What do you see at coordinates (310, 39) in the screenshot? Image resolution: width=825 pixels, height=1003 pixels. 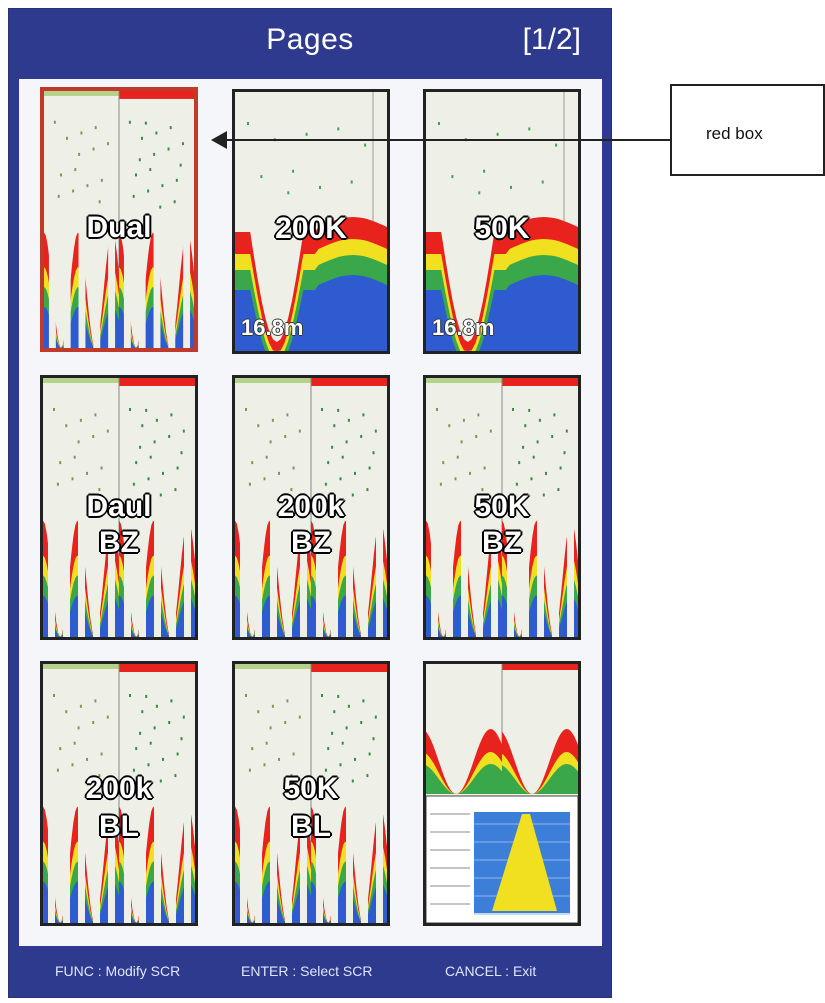 I see `page-title: Pages` at bounding box center [310, 39].